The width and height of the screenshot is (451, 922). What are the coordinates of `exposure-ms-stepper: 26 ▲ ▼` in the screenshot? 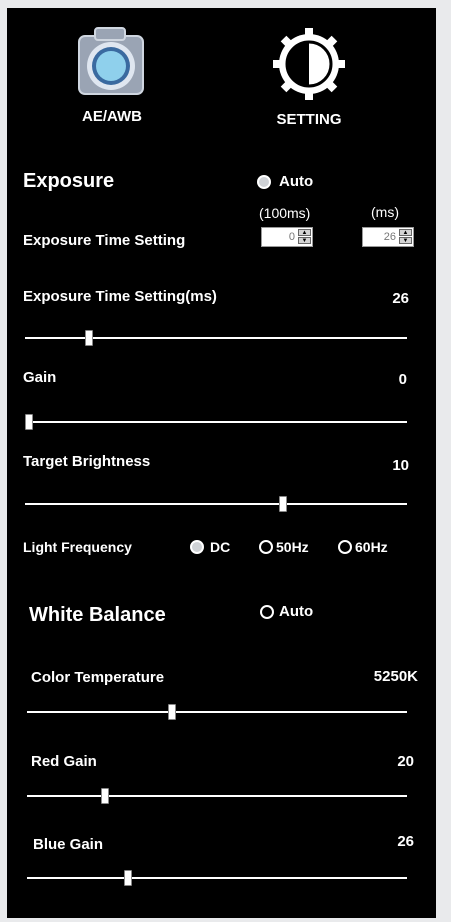 It's located at (388, 237).